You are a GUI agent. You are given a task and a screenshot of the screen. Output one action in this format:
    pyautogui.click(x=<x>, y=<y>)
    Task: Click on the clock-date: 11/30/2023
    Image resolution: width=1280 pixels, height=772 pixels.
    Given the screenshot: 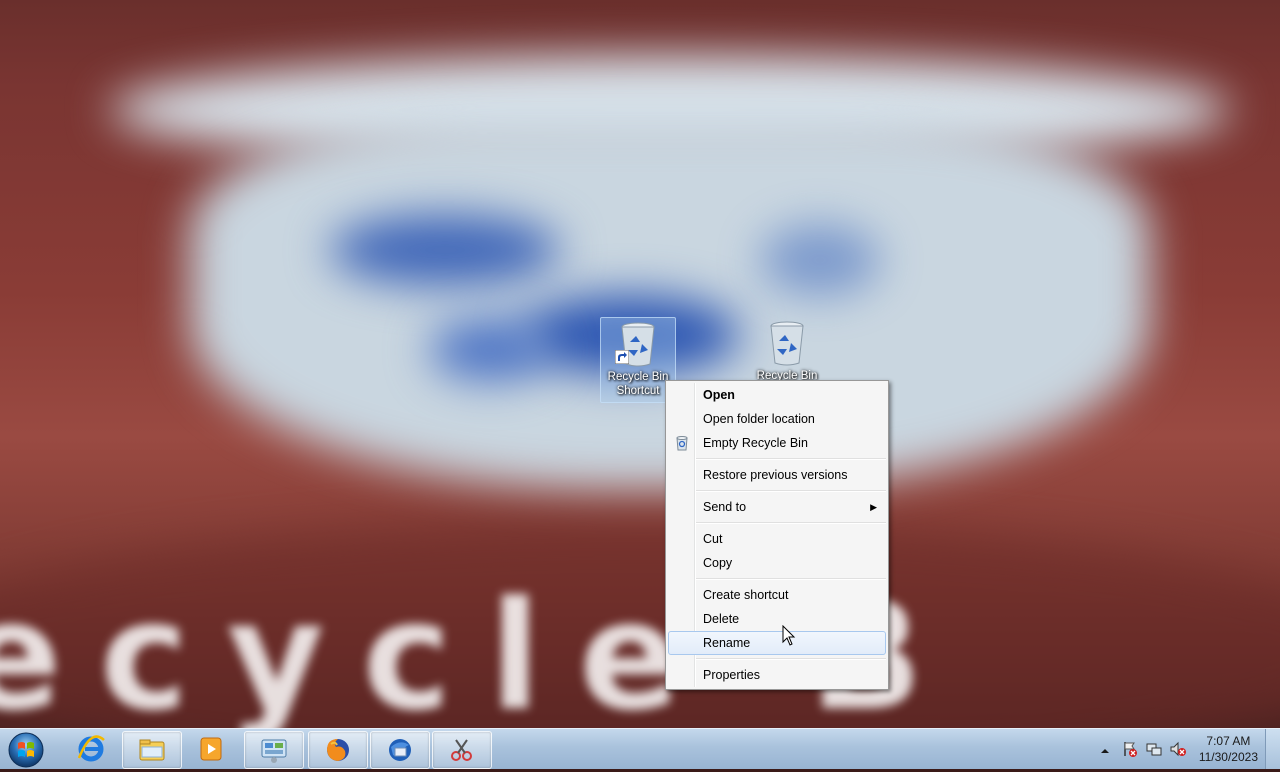 What is the action you would take?
    pyautogui.click(x=1228, y=757)
    